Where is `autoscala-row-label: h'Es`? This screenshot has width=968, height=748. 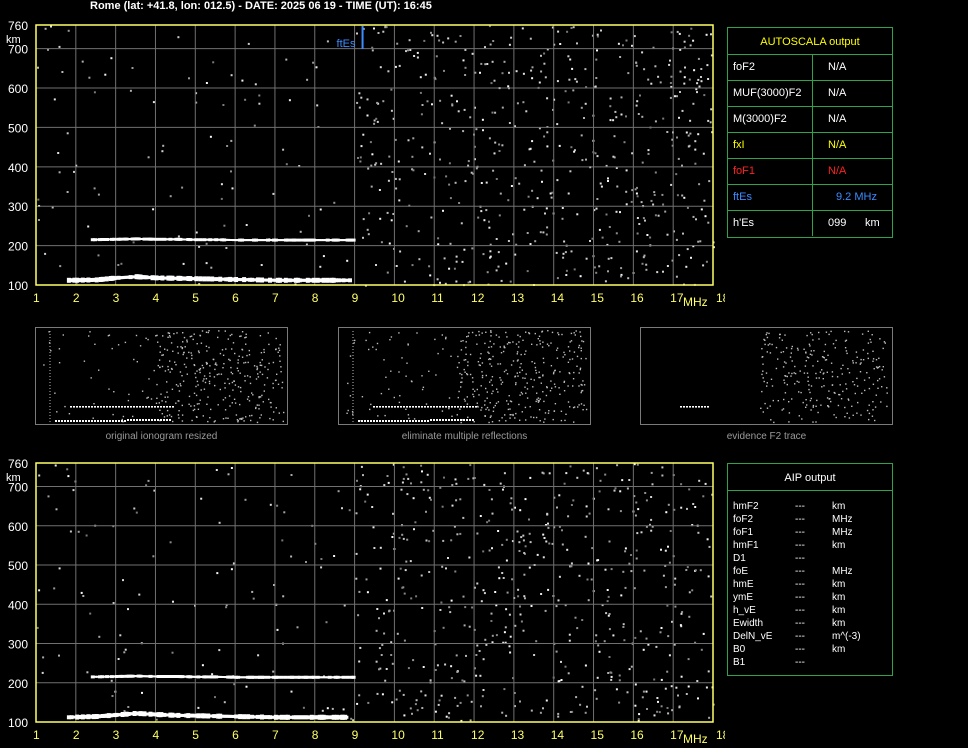 autoscala-row-label: h'Es is located at coordinates (744, 223).